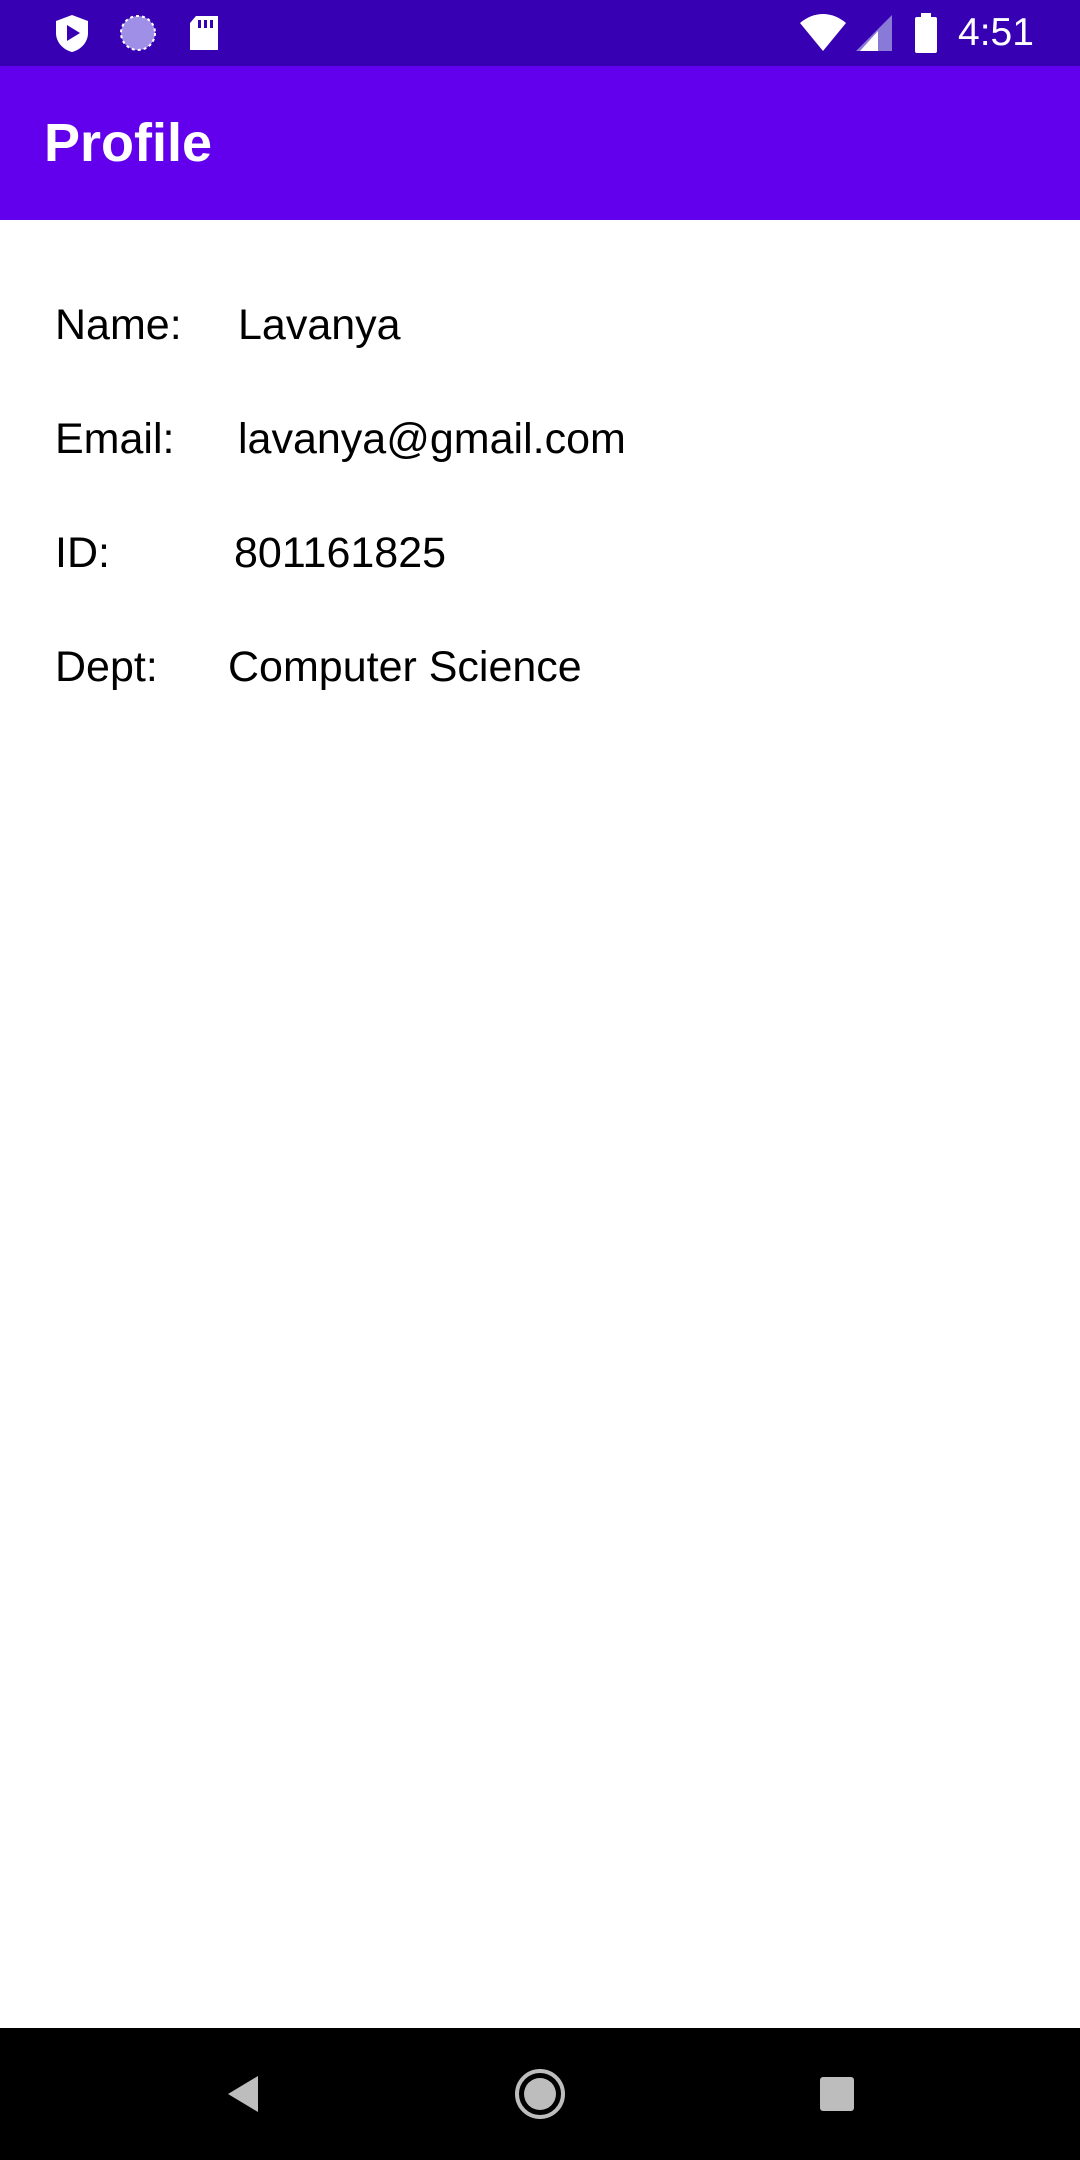 The image size is (1080, 2160). I want to click on email-label: Email:, so click(115, 439).